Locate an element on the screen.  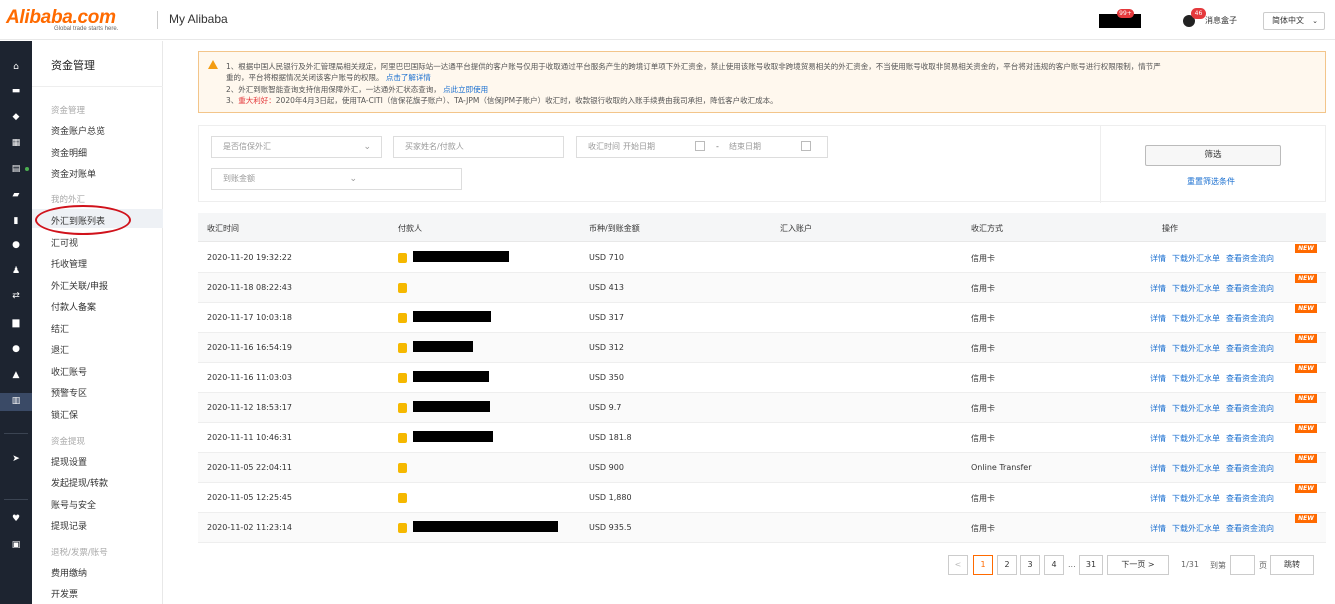
payer-input: 买家姓名/付款人 is located at coordinates (478, 147).